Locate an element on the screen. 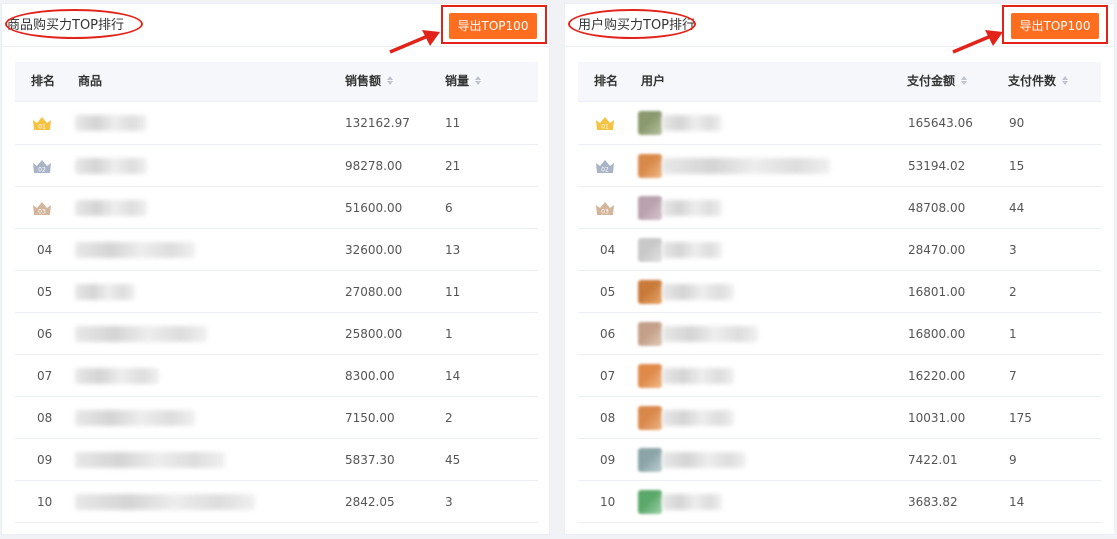 This screenshot has height=539, width=1117. column-amount-label: 支付金额 is located at coordinates (931, 81).